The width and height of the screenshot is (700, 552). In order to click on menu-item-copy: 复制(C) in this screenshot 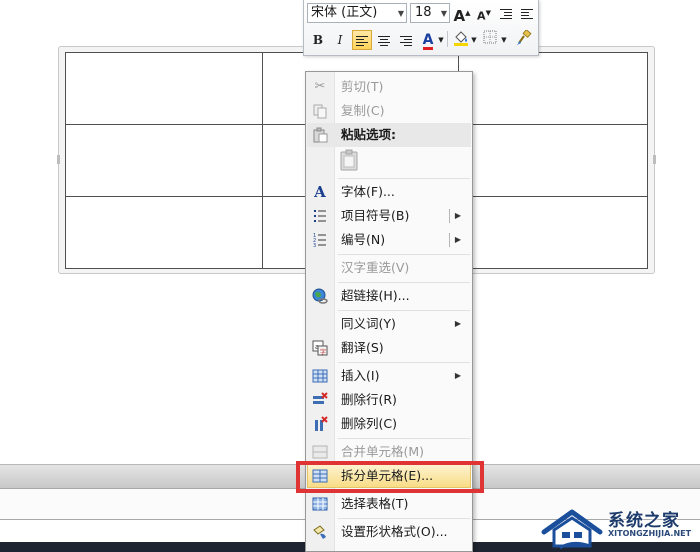, I will do `click(389, 111)`.